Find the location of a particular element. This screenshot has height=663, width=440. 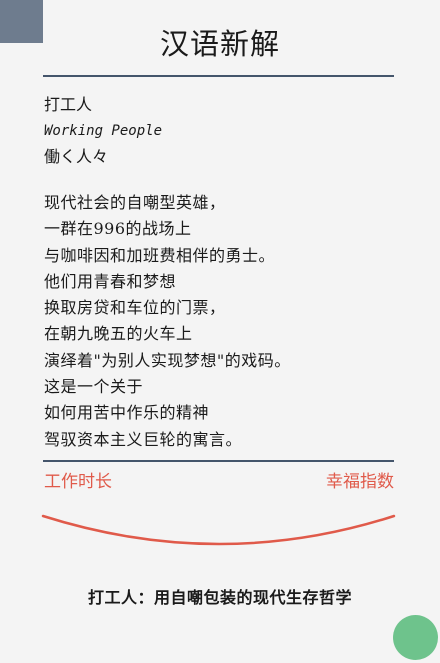

page-title: 汉语新解 is located at coordinates (219, 44).